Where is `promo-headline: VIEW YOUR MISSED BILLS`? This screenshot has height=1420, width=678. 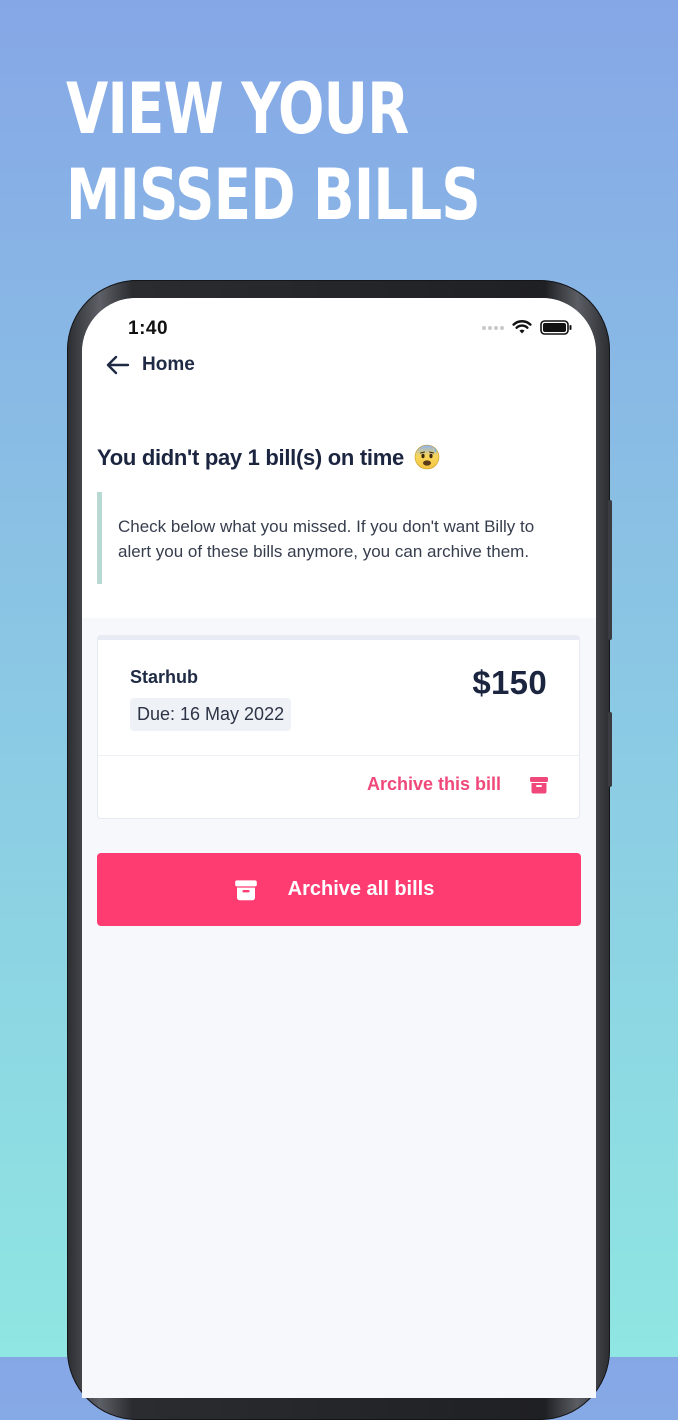
promo-headline: VIEW YOUR MISSED BILLS is located at coordinates (273, 152).